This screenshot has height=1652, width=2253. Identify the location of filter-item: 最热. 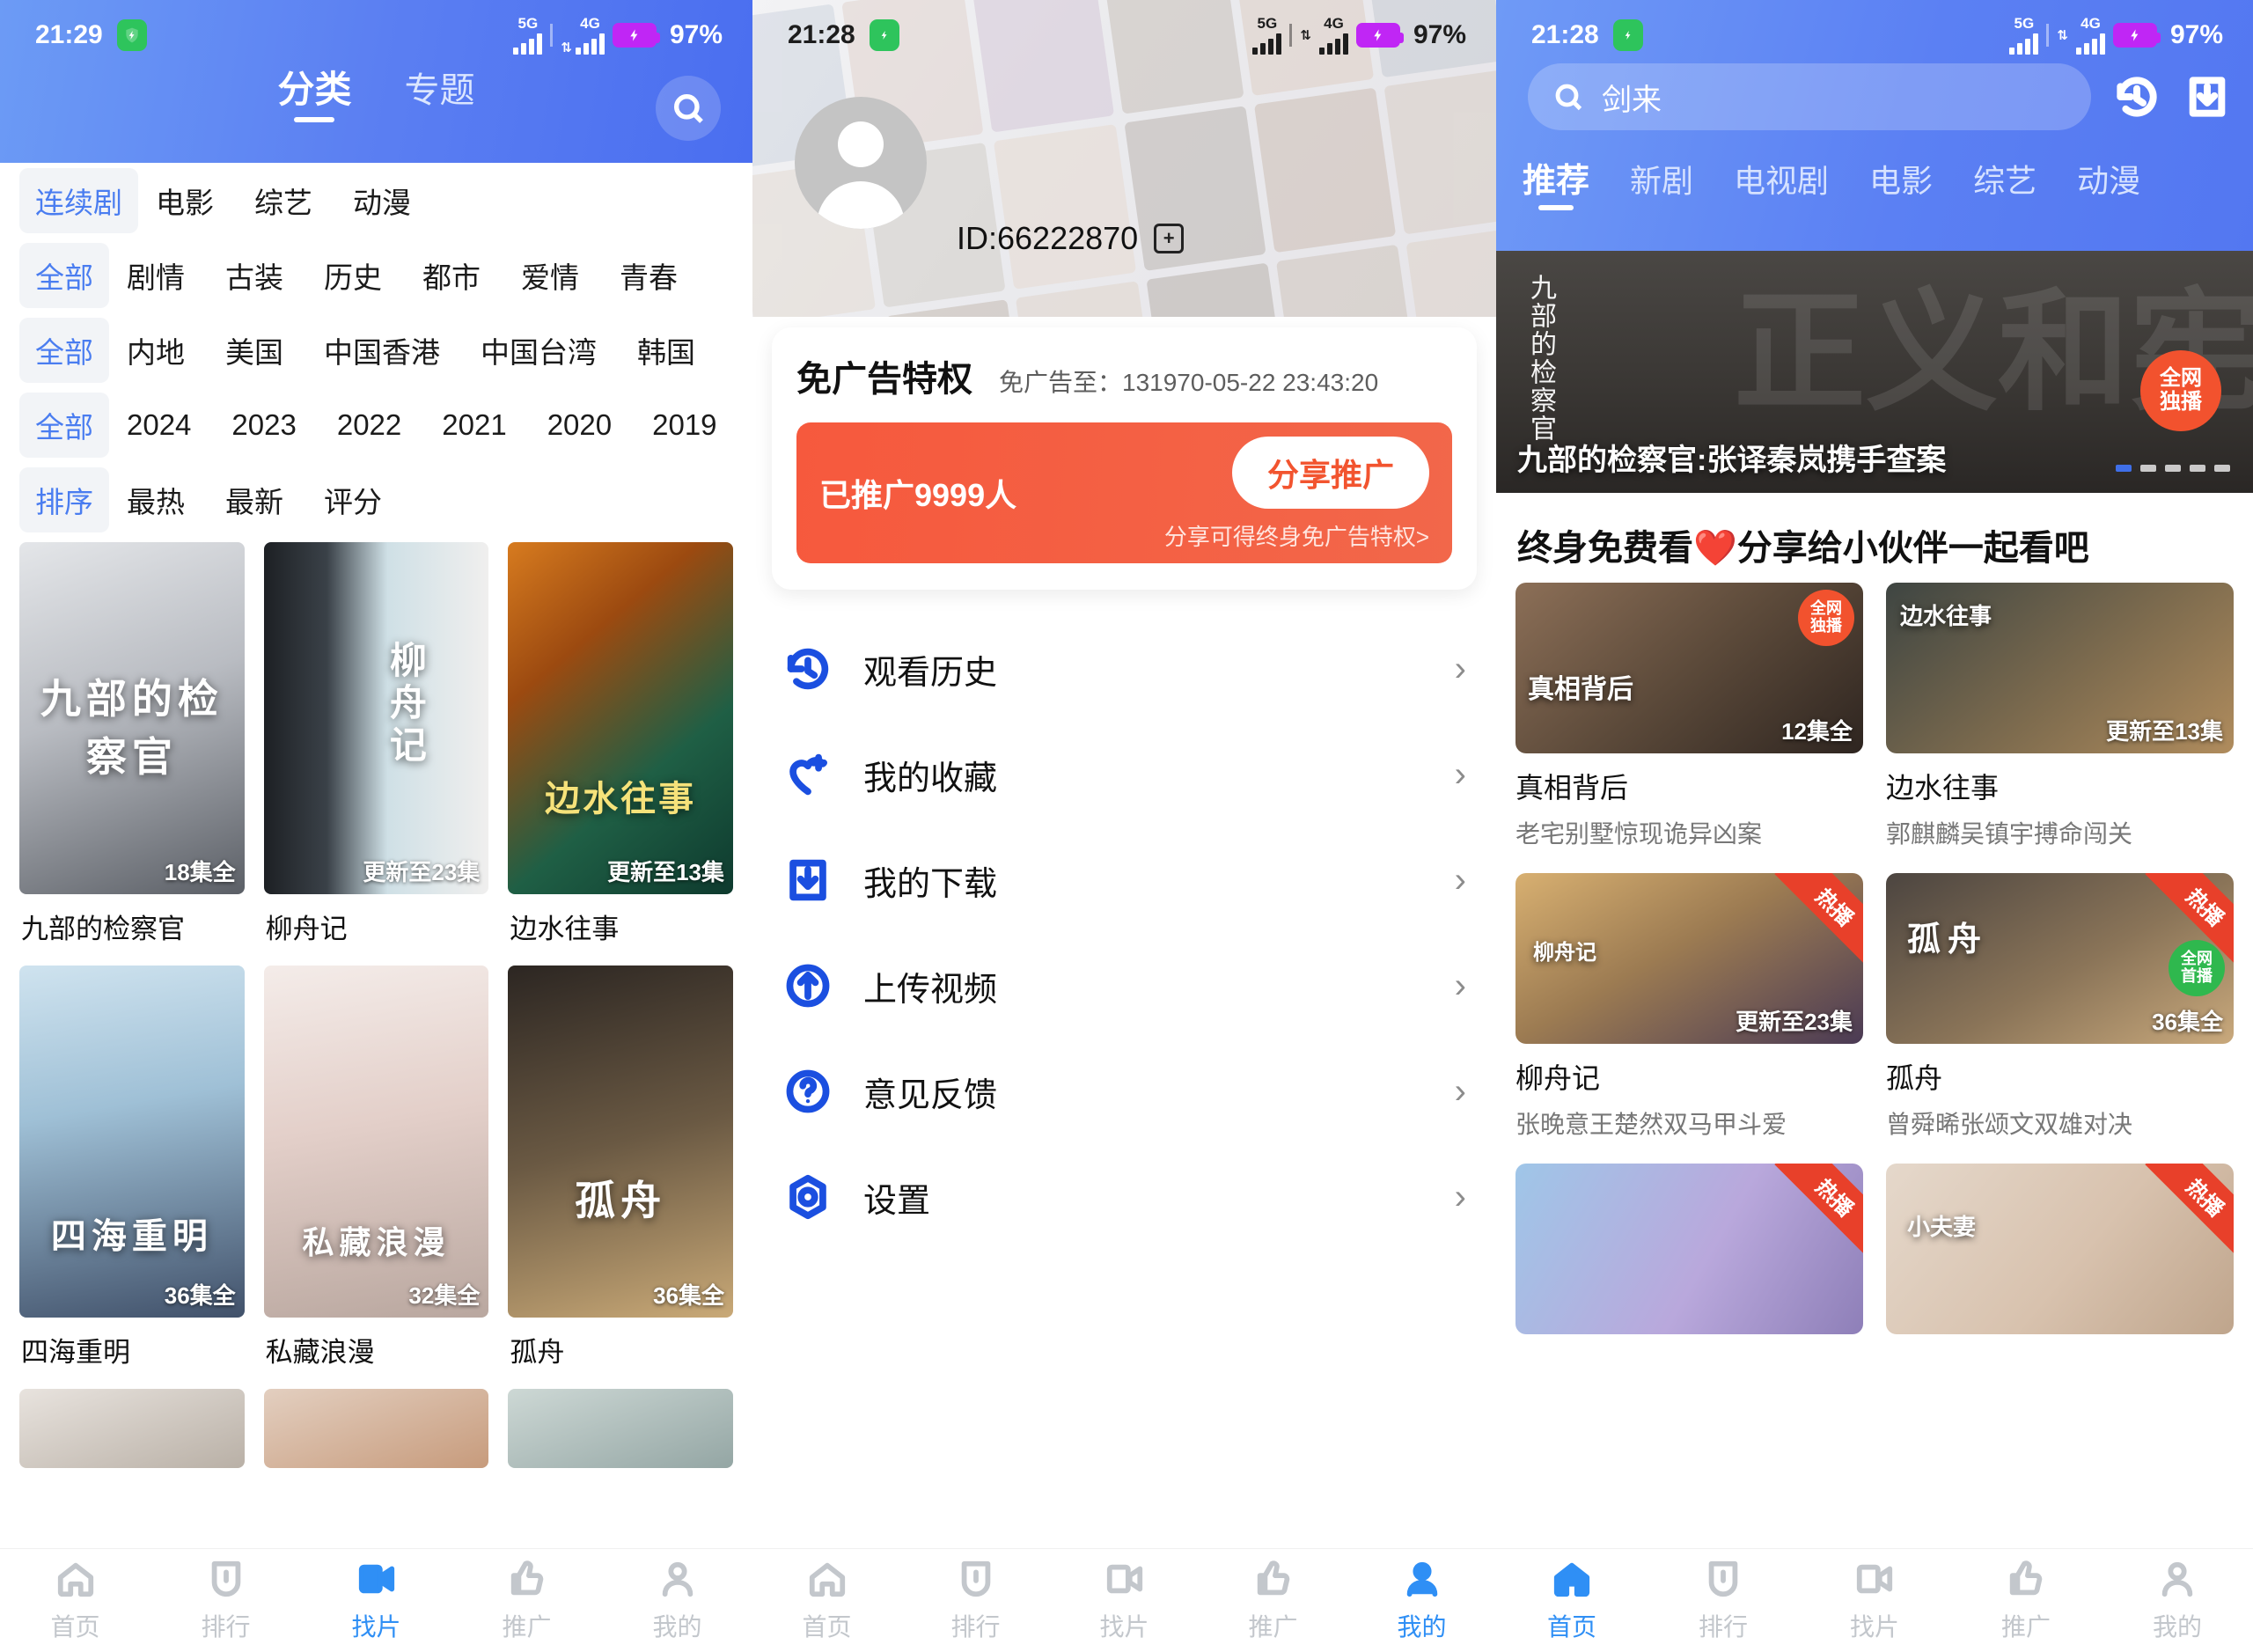
(156, 500).